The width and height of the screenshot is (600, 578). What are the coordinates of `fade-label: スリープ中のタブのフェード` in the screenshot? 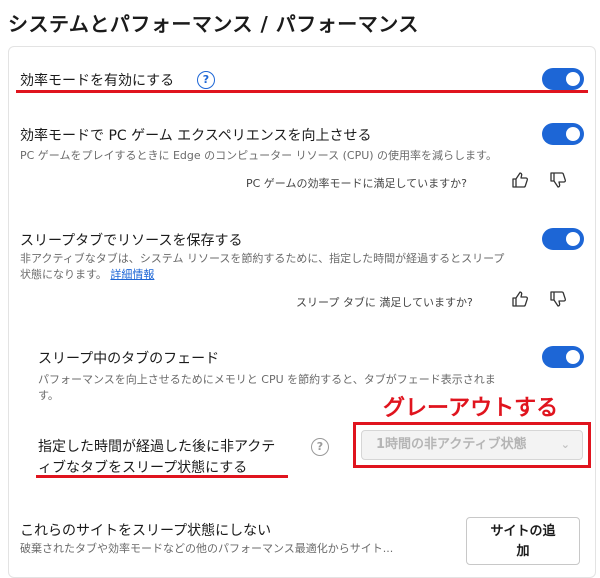 It's located at (129, 359).